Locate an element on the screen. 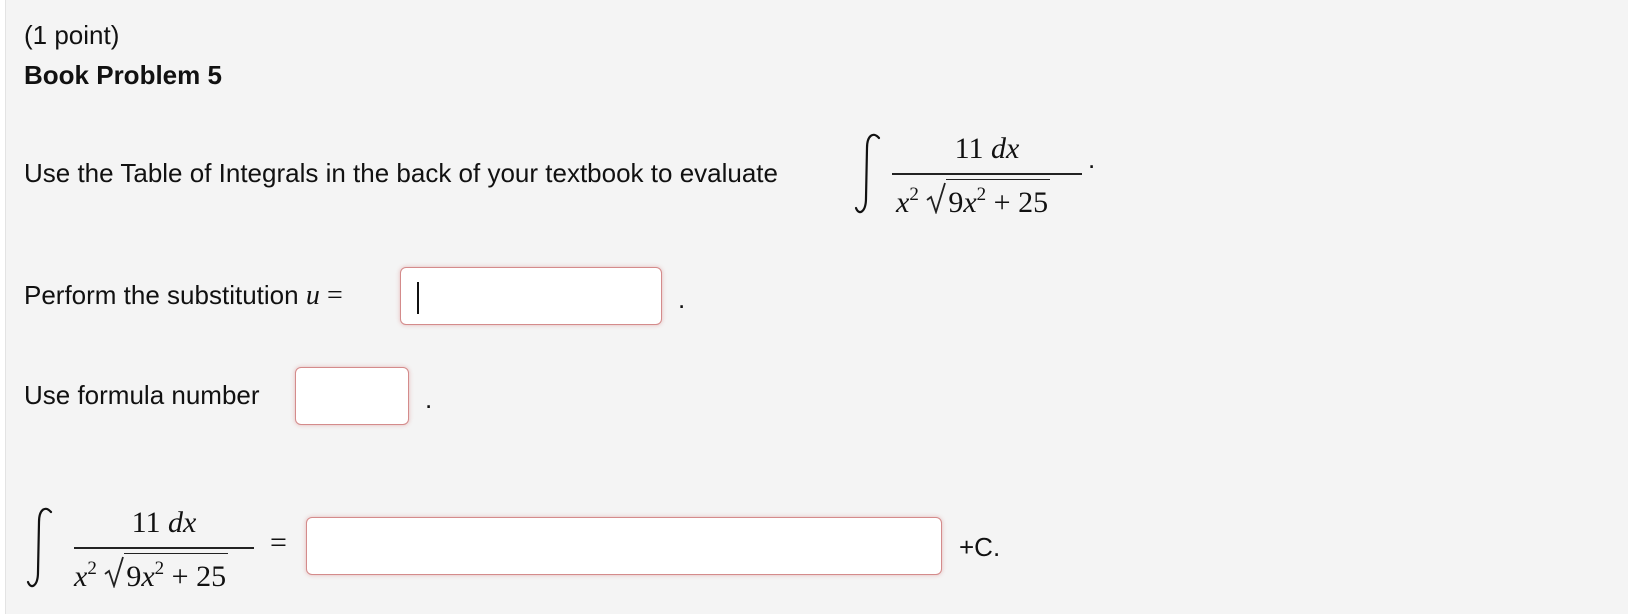 This screenshot has width=1628, height=614. result-integrand-denominator: x2 9x2 + 25 is located at coordinates (151, 573).